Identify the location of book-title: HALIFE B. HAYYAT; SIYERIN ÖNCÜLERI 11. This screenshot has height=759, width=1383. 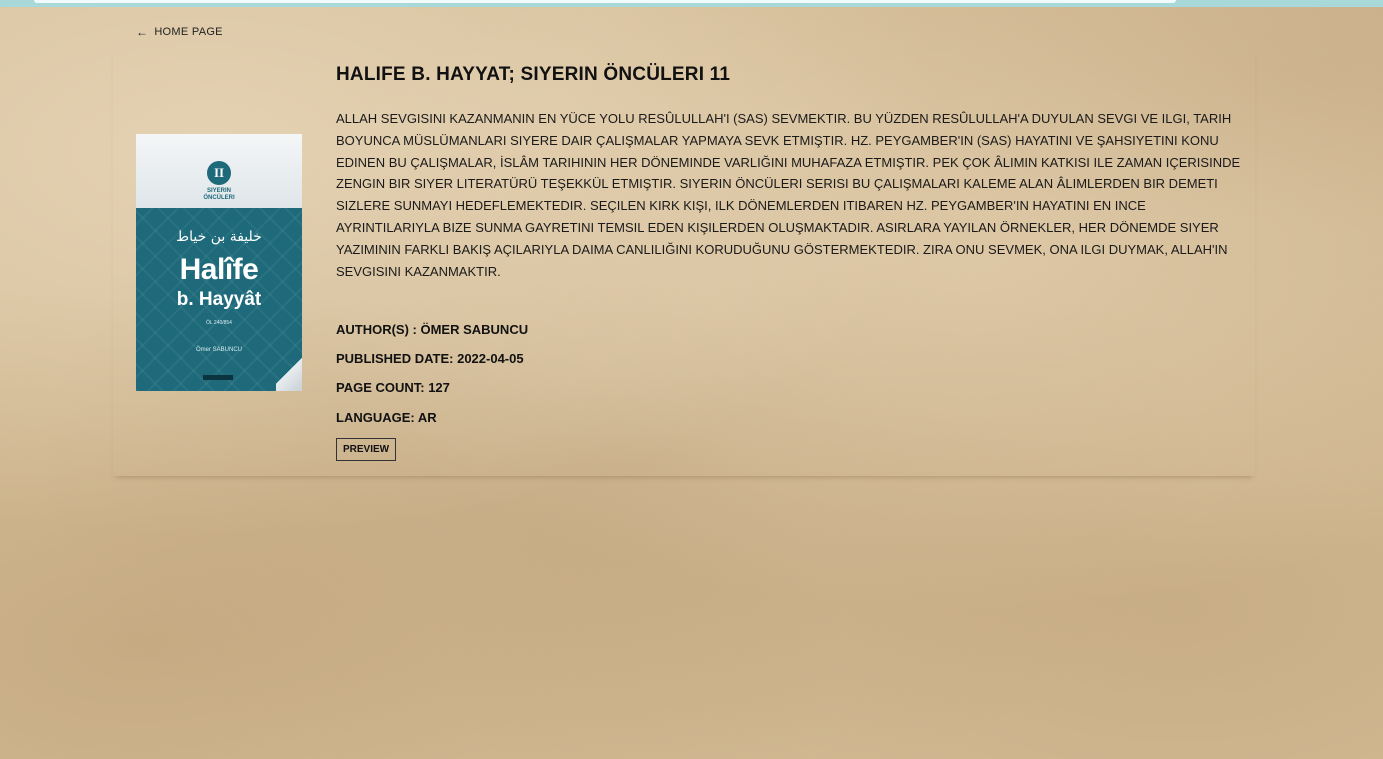
(533, 74).